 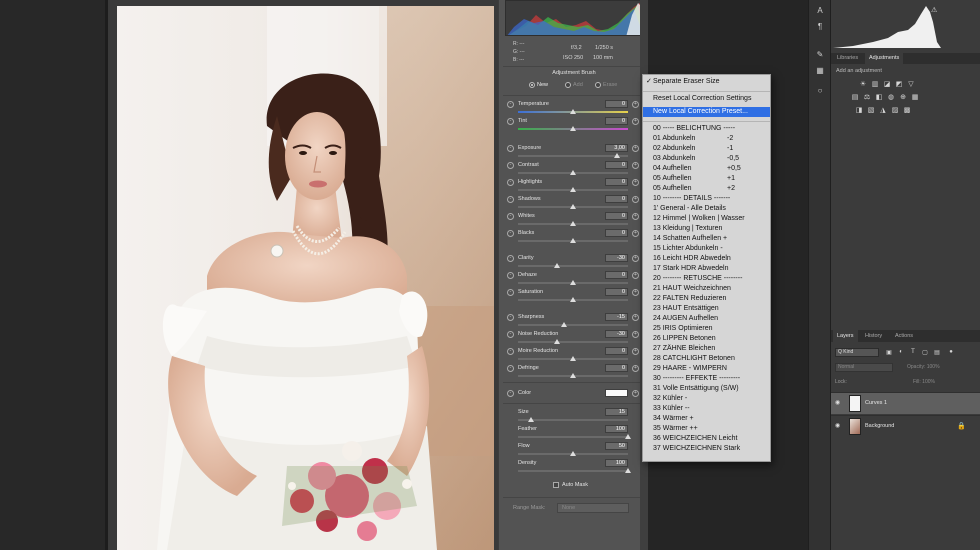 I want to click on filter-toggle-icon: ●, so click(x=951, y=352).